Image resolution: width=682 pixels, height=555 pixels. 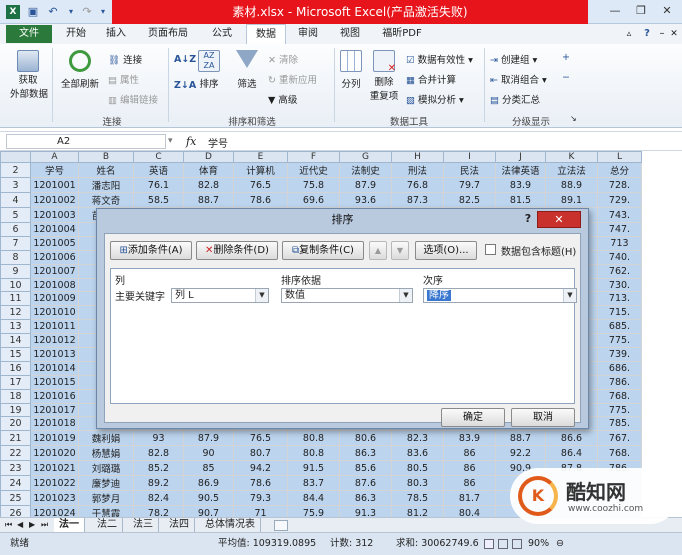 What do you see at coordinates (503, 544) in the screenshot?
I see `page-layout-view-icon` at bounding box center [503, 544].